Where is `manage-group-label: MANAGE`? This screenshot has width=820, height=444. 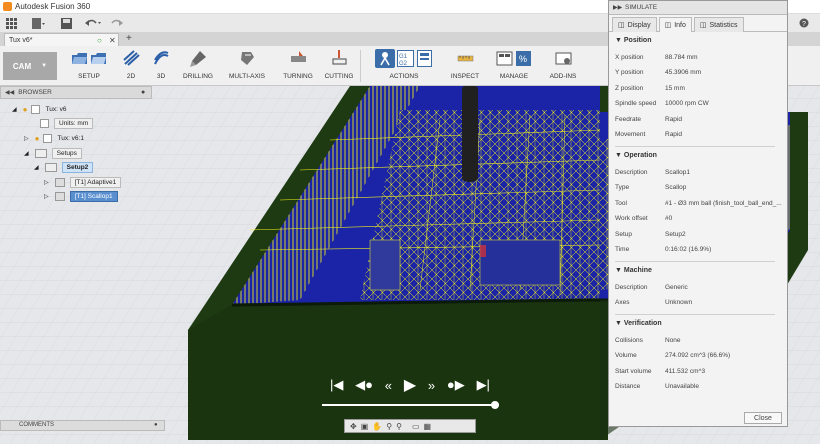 manage-group-label: MANAGE is located at coordinates (514, 76).